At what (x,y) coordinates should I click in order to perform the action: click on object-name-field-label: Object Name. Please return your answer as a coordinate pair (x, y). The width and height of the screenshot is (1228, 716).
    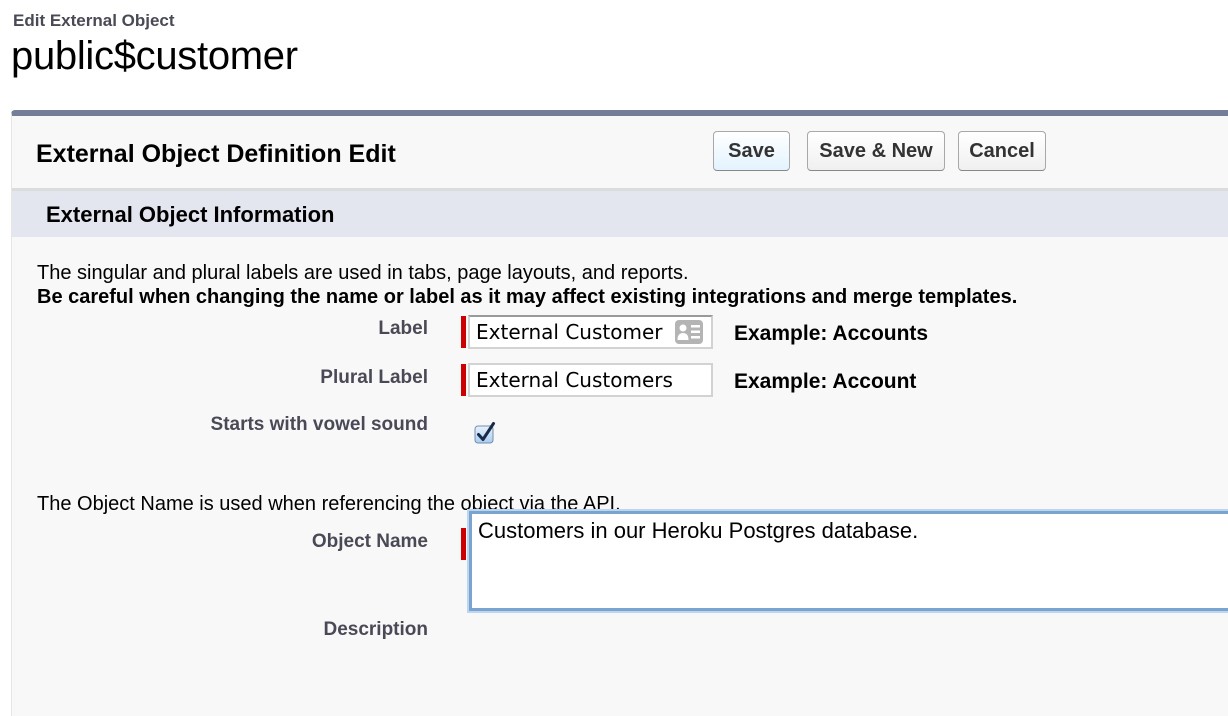
    Looking at the image, I should click on (369, 541).